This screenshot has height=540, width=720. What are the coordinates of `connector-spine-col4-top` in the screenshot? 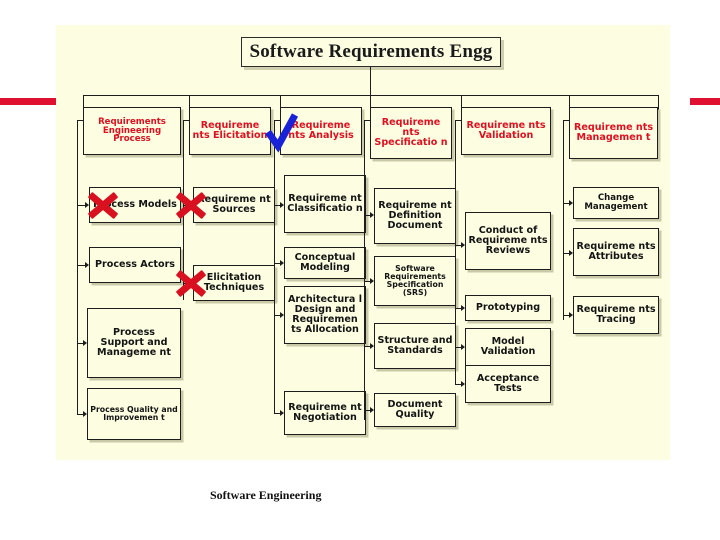 It's located at (367, 121).